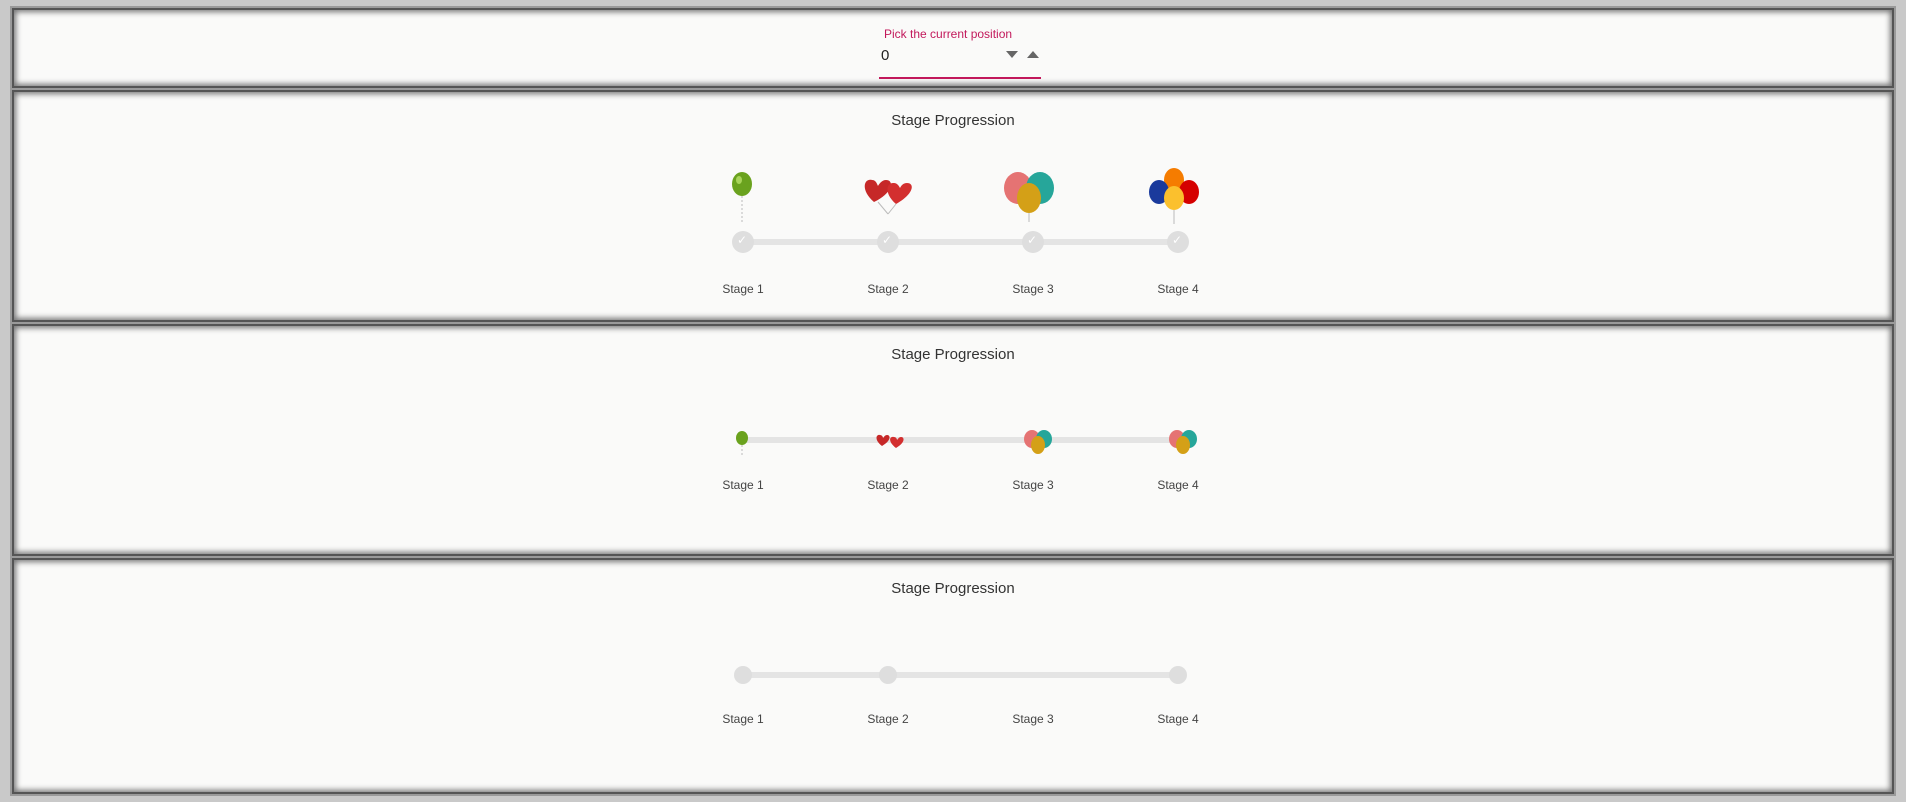 This screenshot has height=802, width=1906. I want to click on step-4-indicator: ✓, so click(1178, 242).